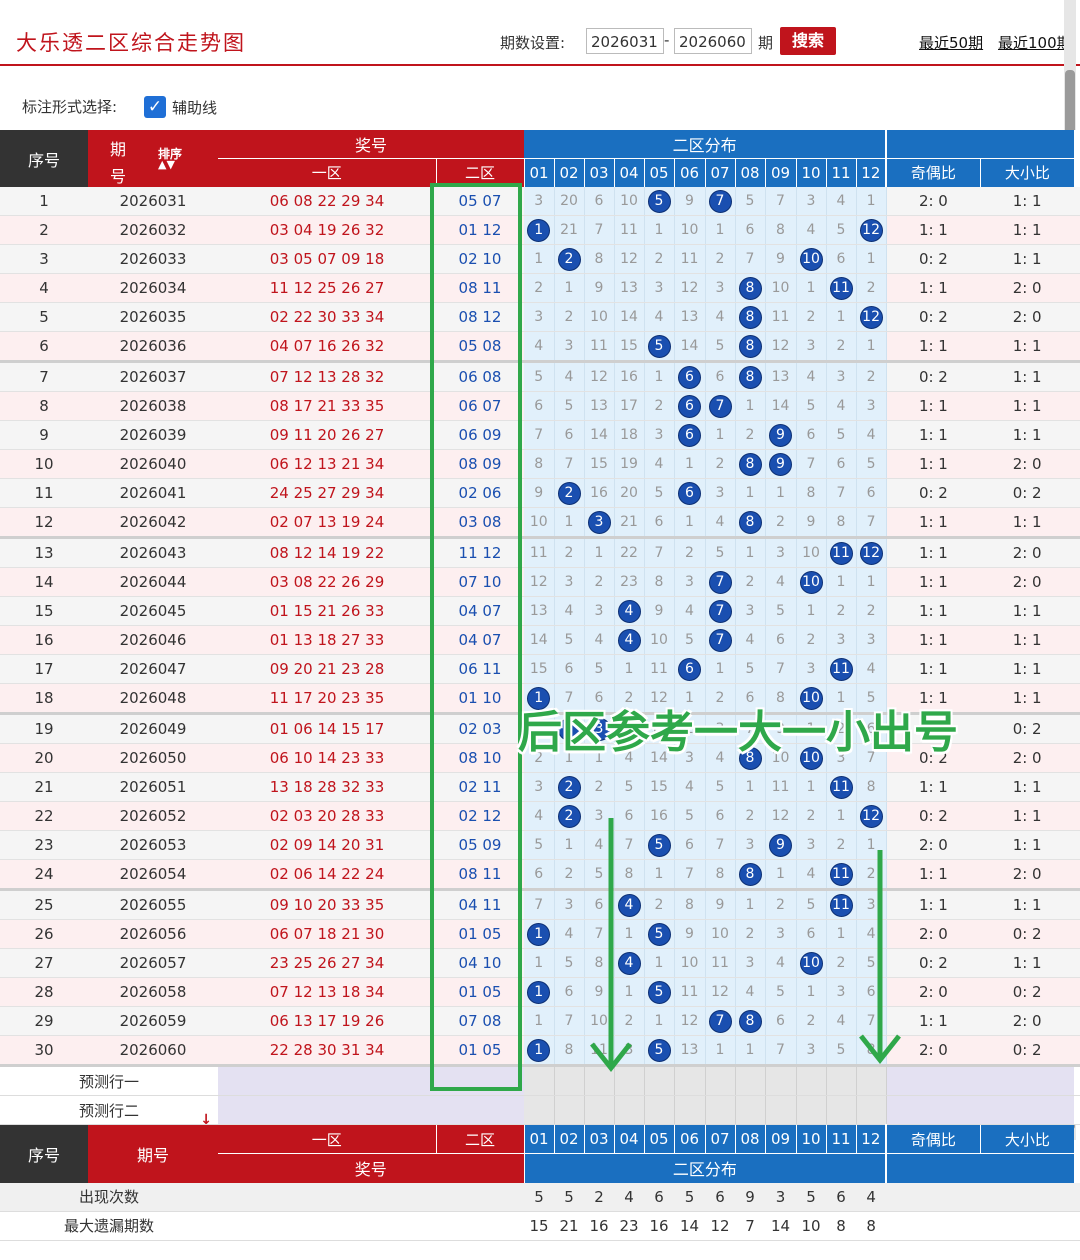  I want to click on row-big-small: 0: 2, so click(1027, 493).